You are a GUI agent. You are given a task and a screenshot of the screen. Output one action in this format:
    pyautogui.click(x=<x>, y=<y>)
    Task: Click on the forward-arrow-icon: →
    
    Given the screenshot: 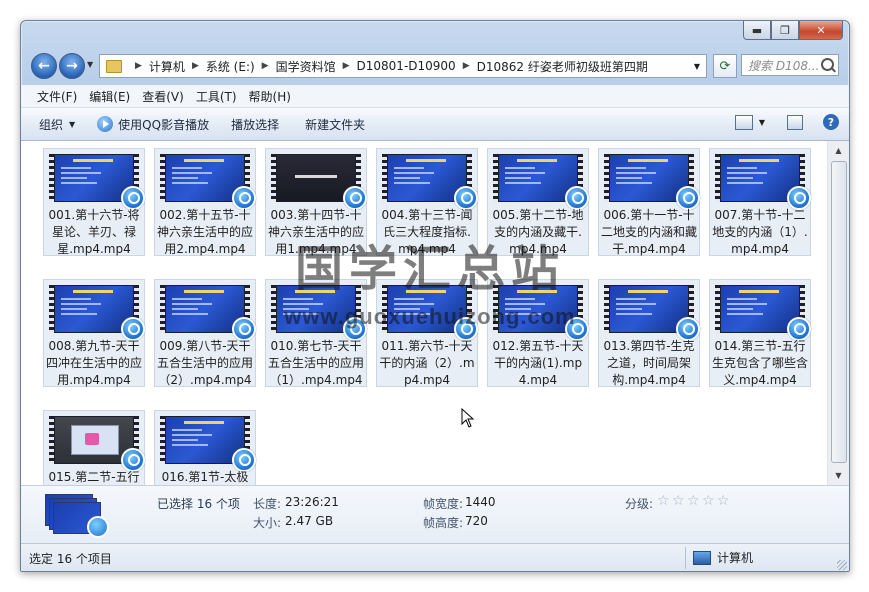 What is the action you would take?
    pyautogui.click(x=72, y=66)
    